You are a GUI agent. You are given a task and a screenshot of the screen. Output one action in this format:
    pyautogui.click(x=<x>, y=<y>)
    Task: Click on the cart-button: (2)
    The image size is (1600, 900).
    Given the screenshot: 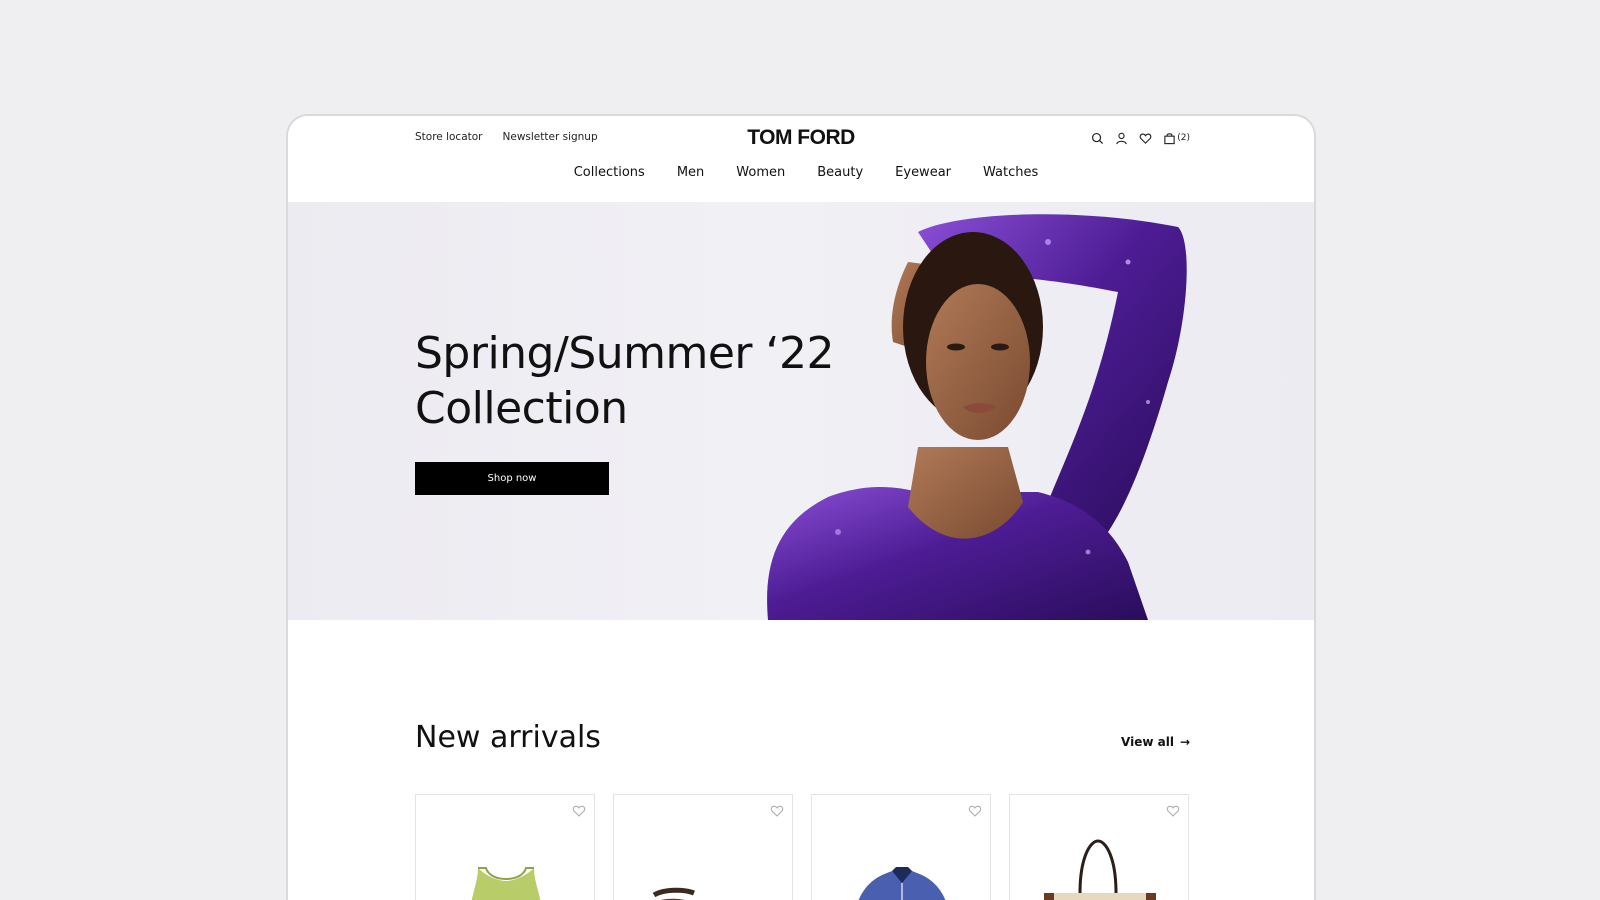 What is the action you would take?
    pyautogui.click(x=1176, y=138)
    